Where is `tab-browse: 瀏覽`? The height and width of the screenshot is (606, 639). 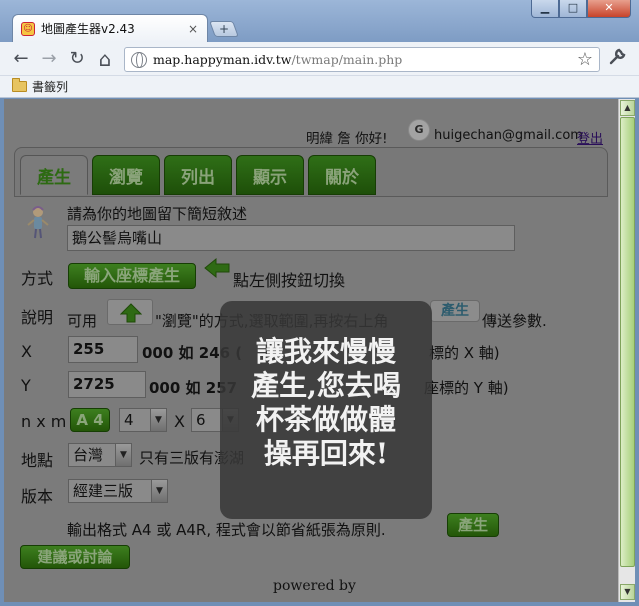
tab-browse: 瀏覽 is located at coordinates (126, 175).